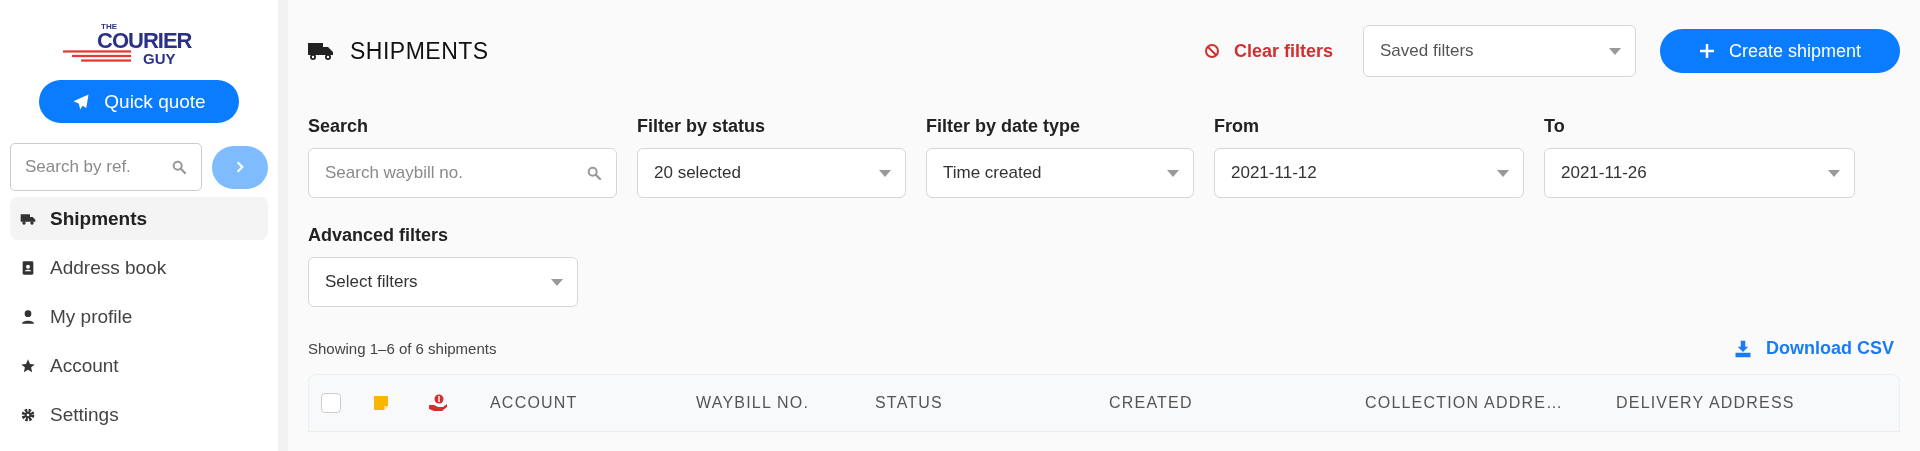 The image size is (1920, 451). I want to click on nav-item: Shipments, so click(139, 218).